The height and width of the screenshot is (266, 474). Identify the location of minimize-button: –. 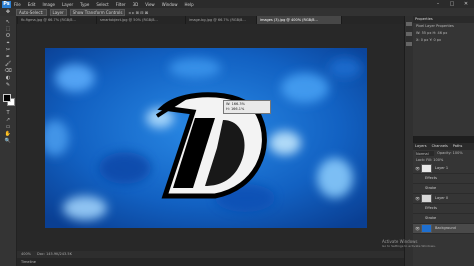
(438, 4).